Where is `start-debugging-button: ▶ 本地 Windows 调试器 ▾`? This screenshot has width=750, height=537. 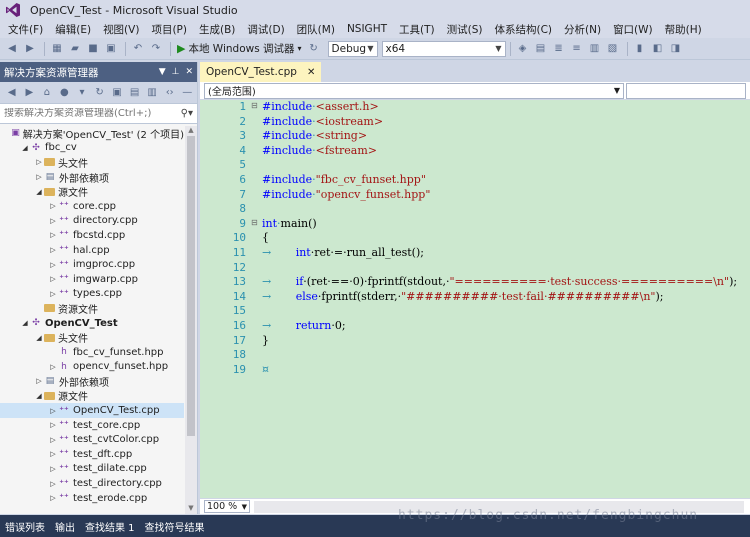
start-debugging-button: ▶ 本地 Windows 调试器 ▾ is located at coordinates (239, 48).